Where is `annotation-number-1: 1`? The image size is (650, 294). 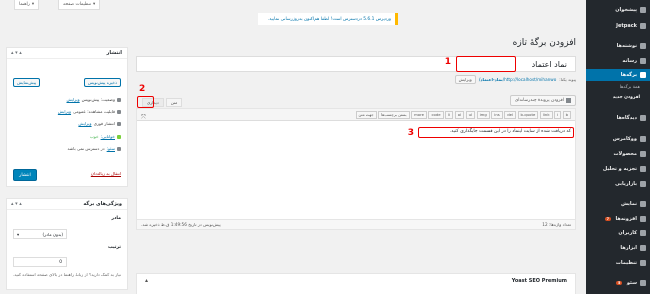 annotation-number-1: 1 is located at coordinates (447, 62).